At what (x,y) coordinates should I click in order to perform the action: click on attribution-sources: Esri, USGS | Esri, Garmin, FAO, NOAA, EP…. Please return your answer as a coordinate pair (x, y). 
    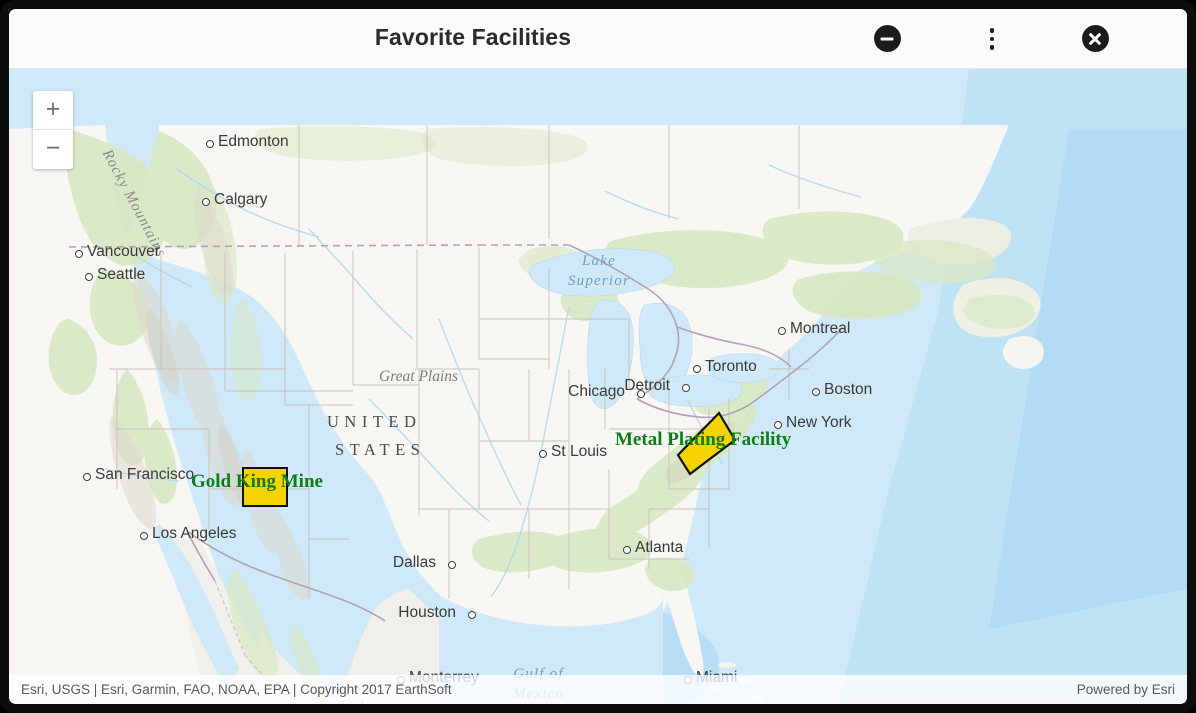
    Looking at the image, I should click on (236, 689).